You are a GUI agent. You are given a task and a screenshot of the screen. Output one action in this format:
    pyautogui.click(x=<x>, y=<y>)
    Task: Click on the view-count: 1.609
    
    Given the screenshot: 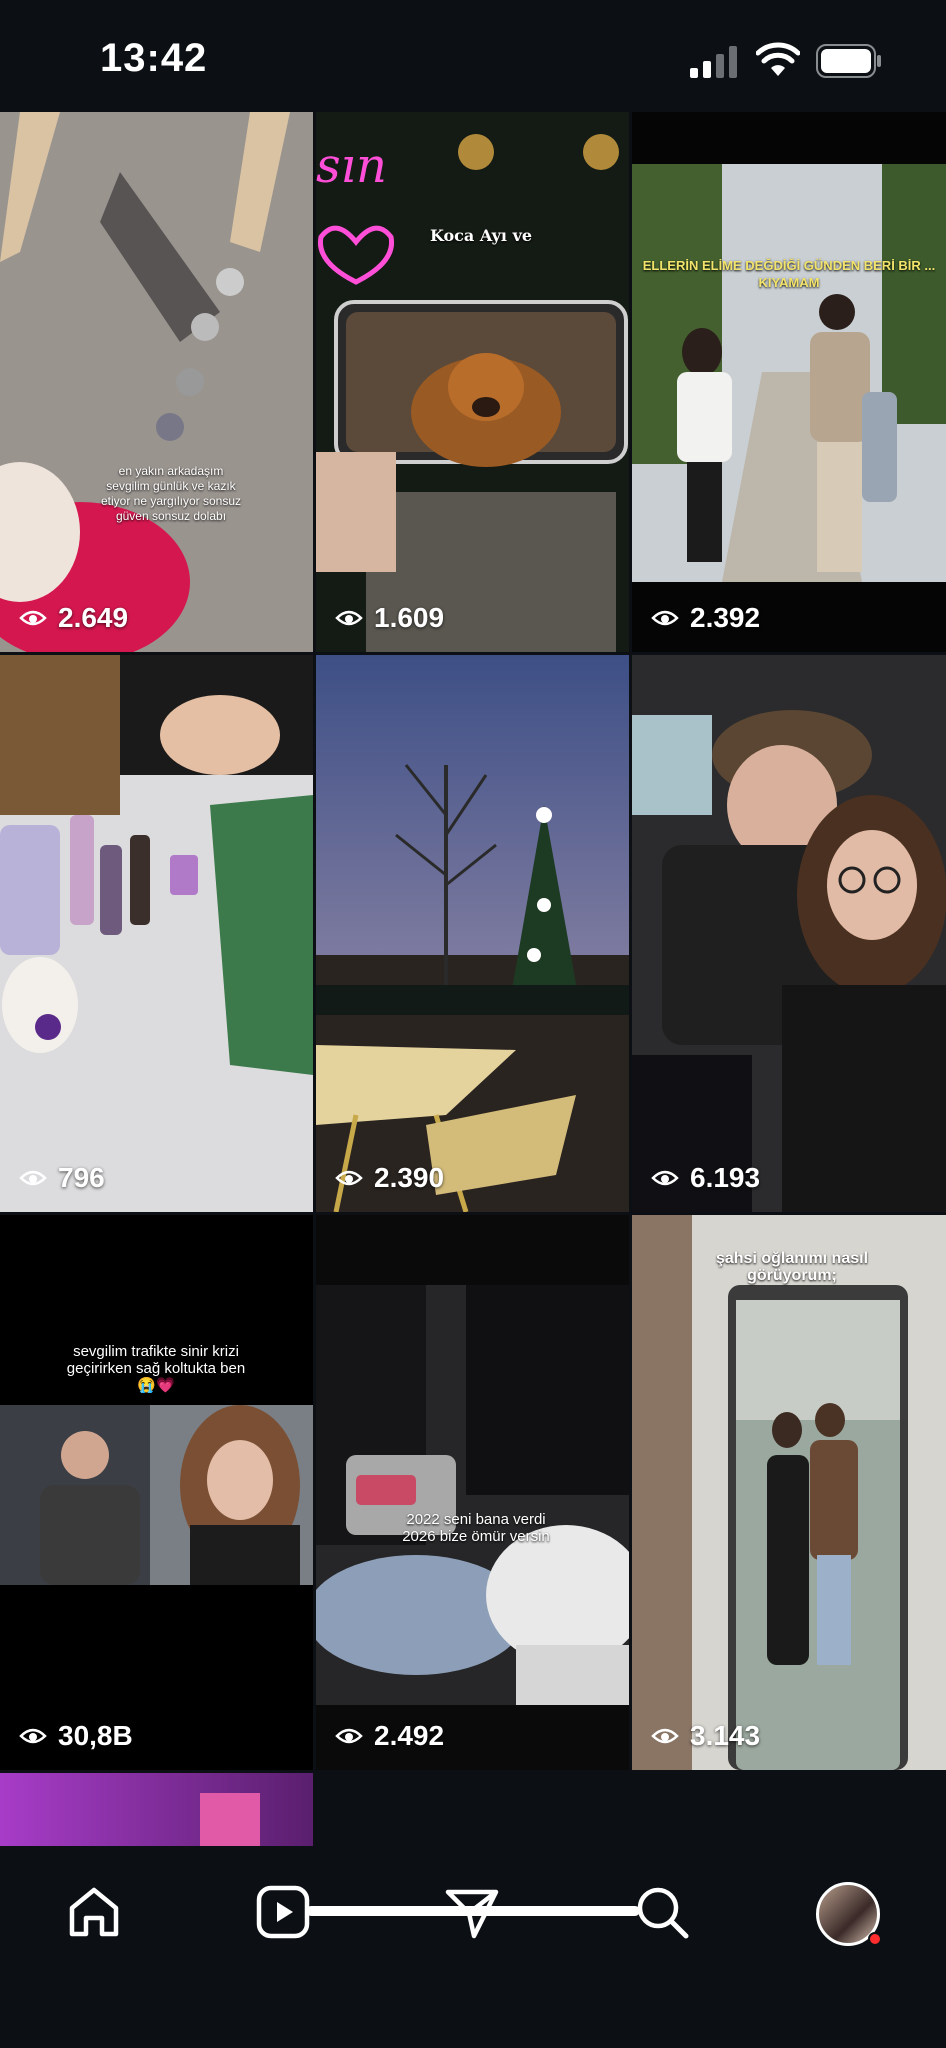 What is the action you would take?
    pyautogui.click(x=389, y=618)
    